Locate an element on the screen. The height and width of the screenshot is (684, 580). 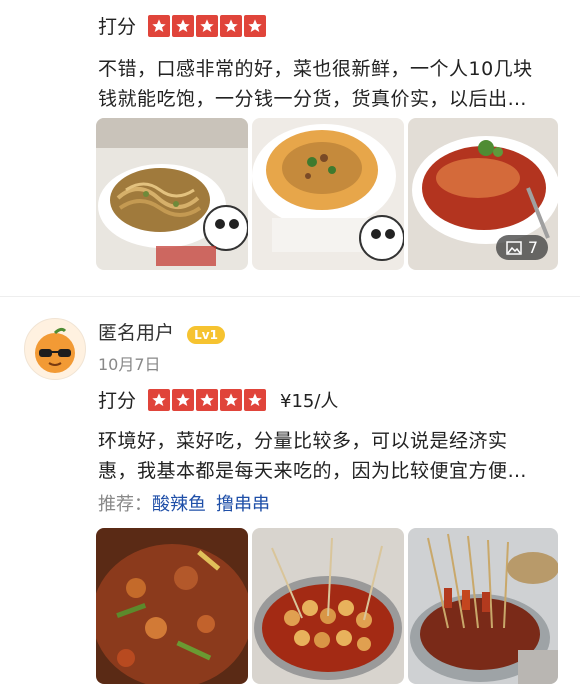
image-icon is located at coordinates (514, 247).